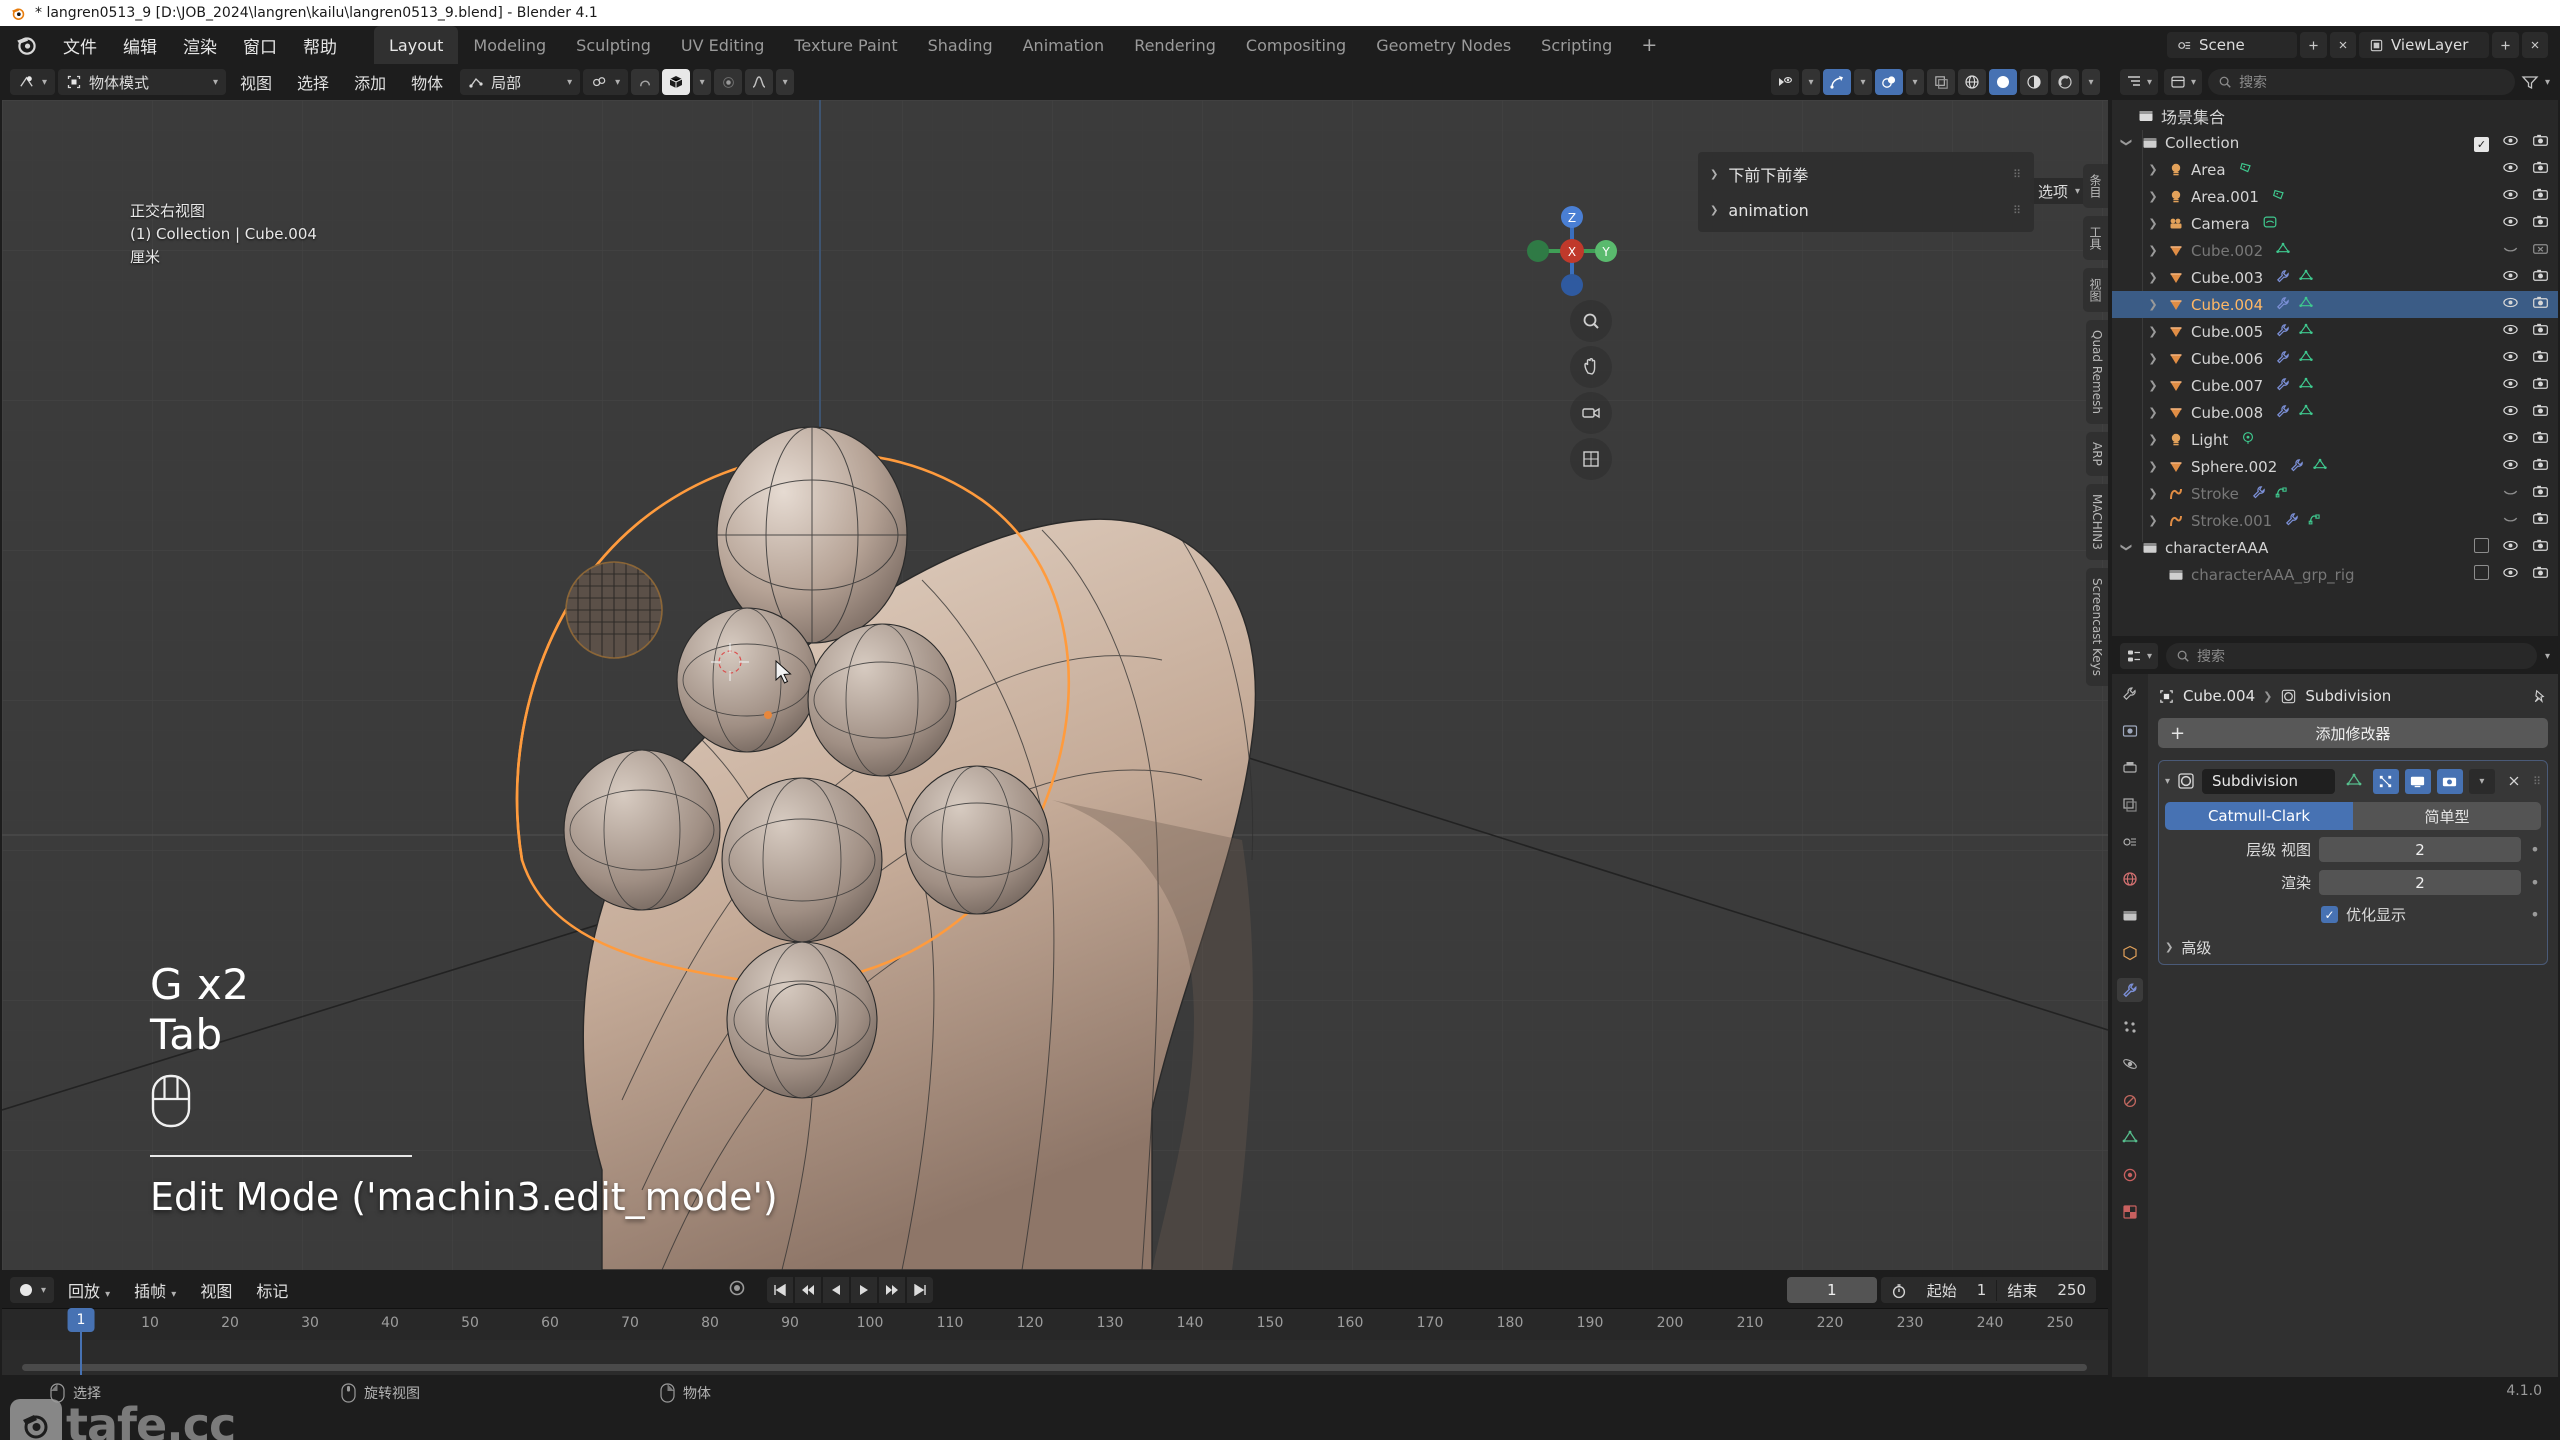 This screenshot has width=2560, height=1440. Describe the element at coordinates (2183, 82) in the screenshot. I see `outliner-display-mode-selector: ▾` at that location.